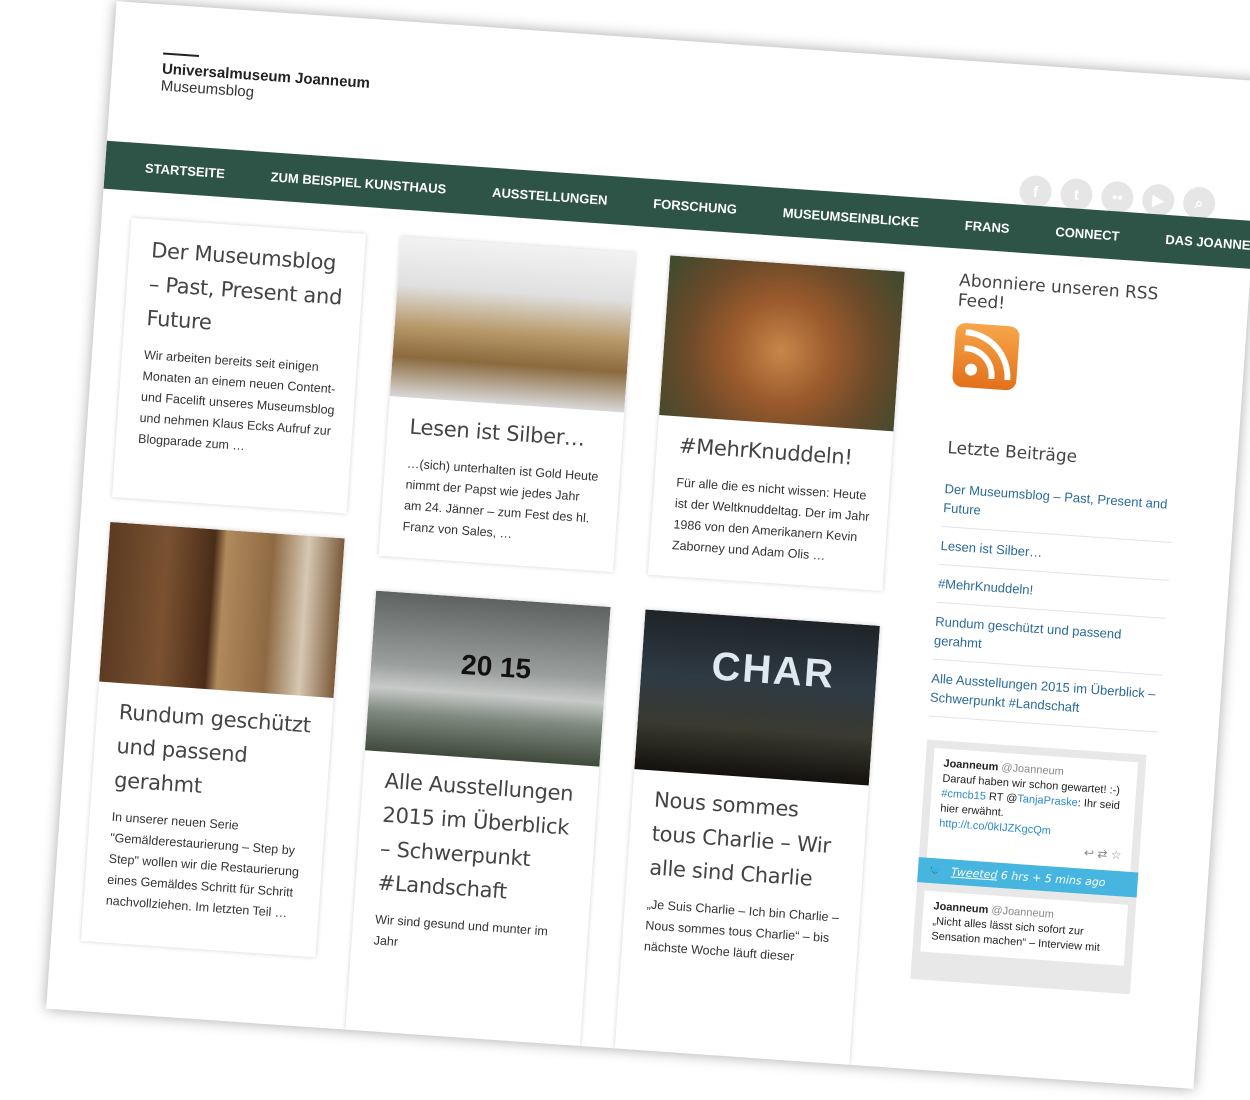  I want to click on twitter-bird-icon: 🐦, so click(935, 870).